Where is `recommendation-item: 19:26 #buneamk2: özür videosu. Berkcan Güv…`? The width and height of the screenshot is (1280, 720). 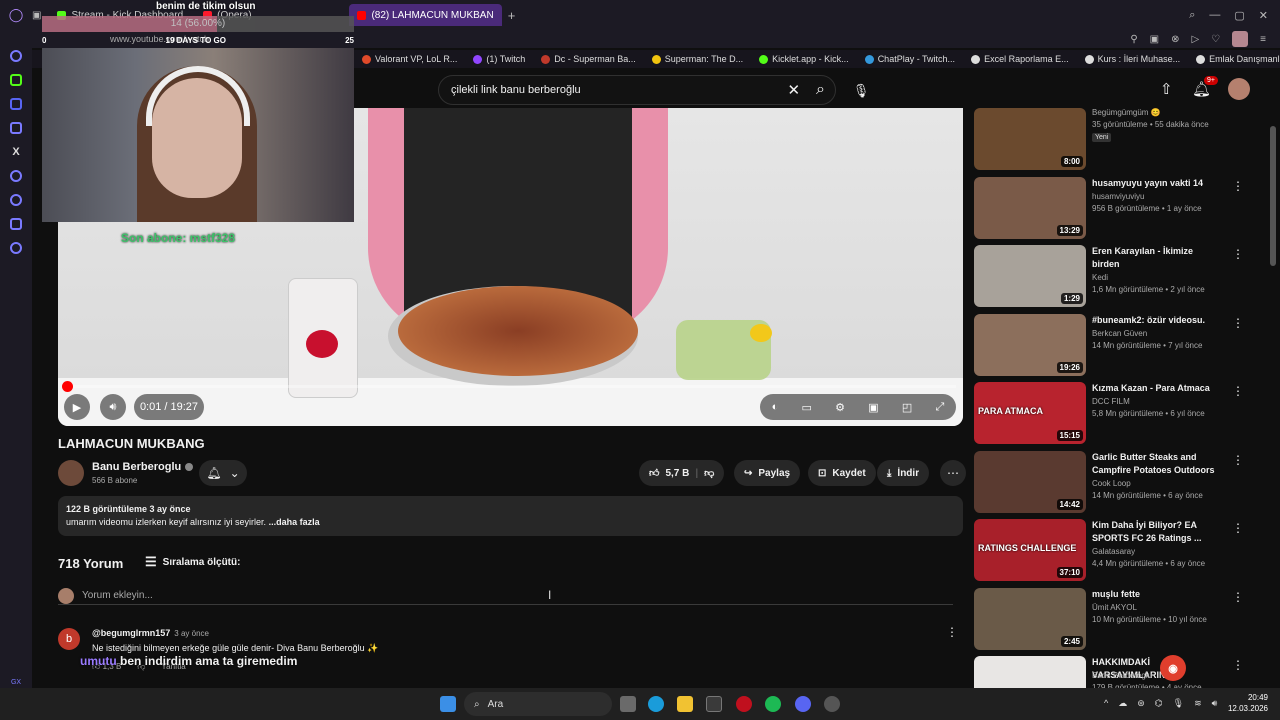
recommendation-item: 19:26 #buneamk2: özür videosu. Berkcan Güv… is located at coordinates (1114, 344).